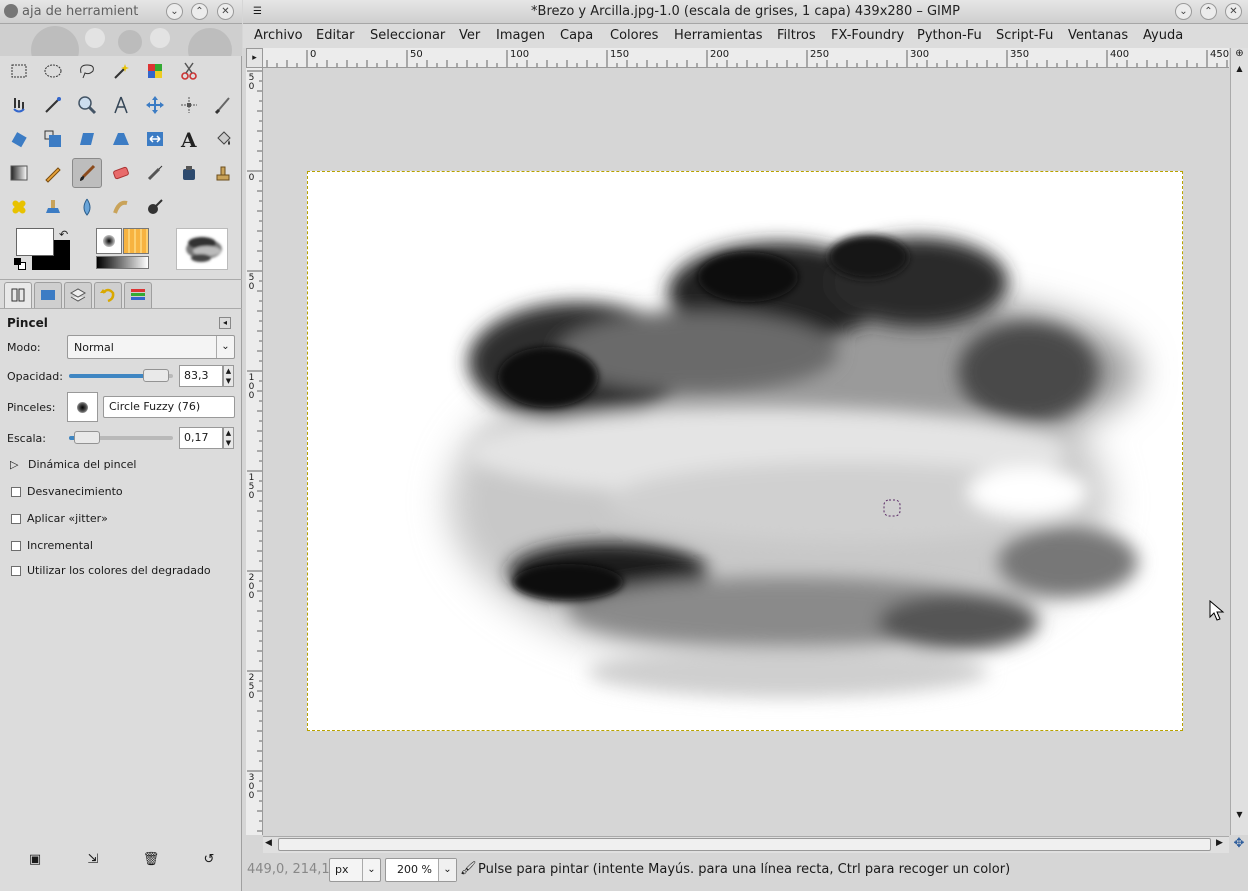 This screenshot has width=1248, height=891. What do you see at coordinates (1098, 35) in the screenshot?
I see `menu-ventanas: Ventanas` at bounding box center [1098, 35].